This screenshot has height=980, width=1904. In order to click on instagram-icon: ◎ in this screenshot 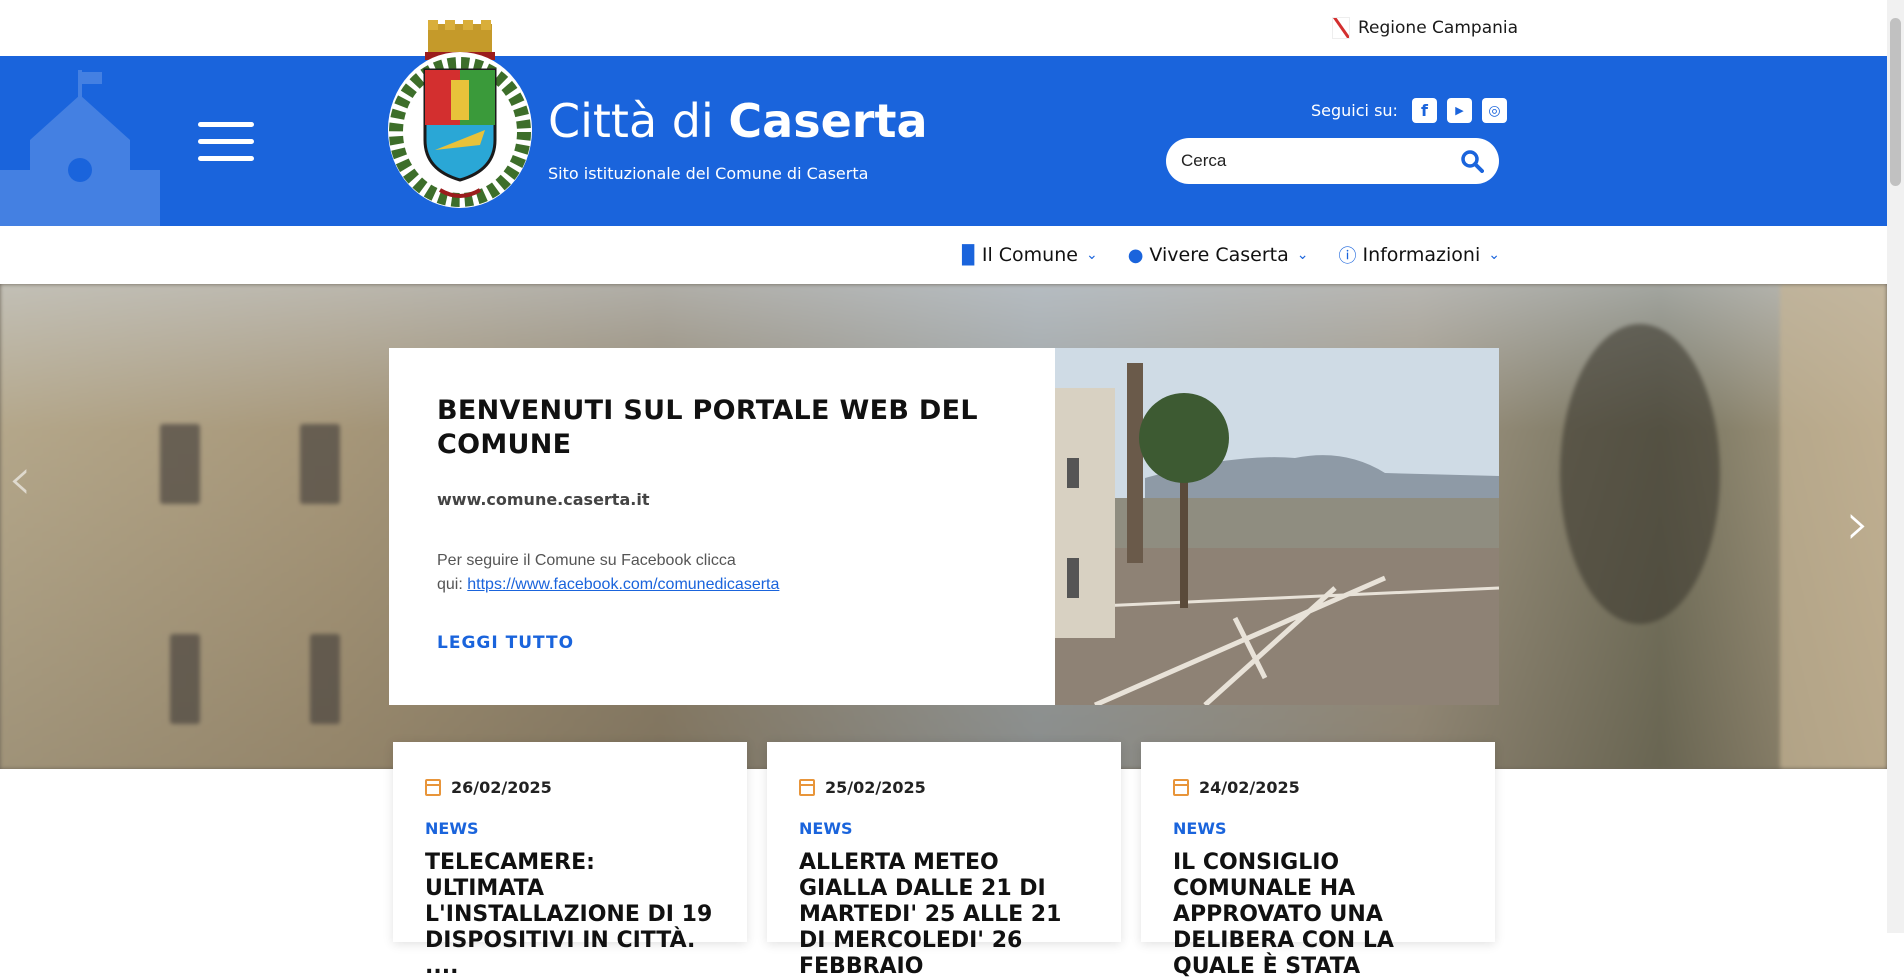, I will do `click(1494, 110)`.